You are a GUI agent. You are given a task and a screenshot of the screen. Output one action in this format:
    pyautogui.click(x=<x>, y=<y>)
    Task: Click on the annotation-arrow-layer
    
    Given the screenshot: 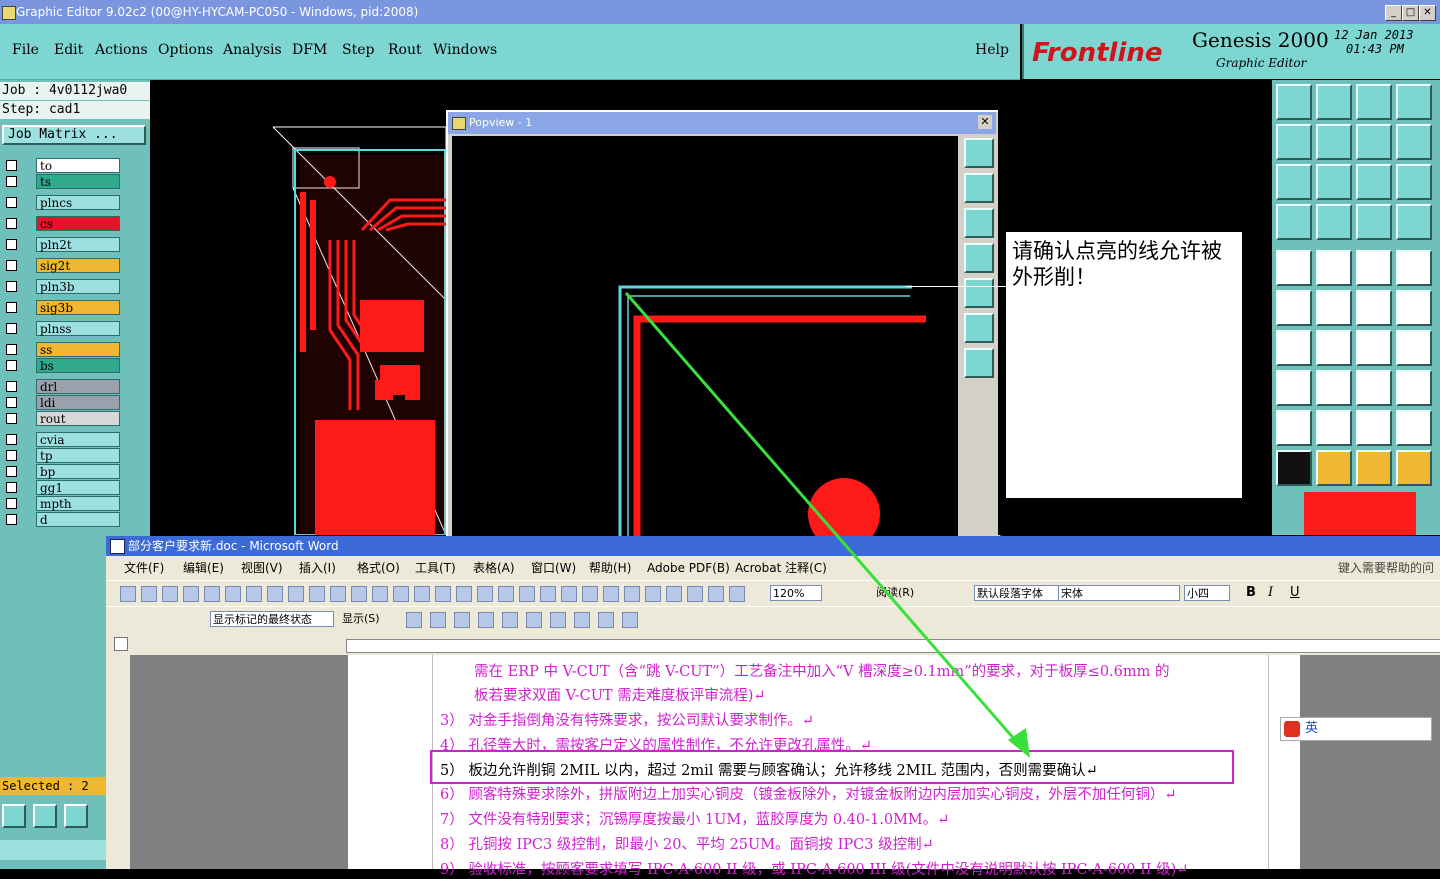 What is the action you would take?
    pyautogui.click(x=827, y=525)
    